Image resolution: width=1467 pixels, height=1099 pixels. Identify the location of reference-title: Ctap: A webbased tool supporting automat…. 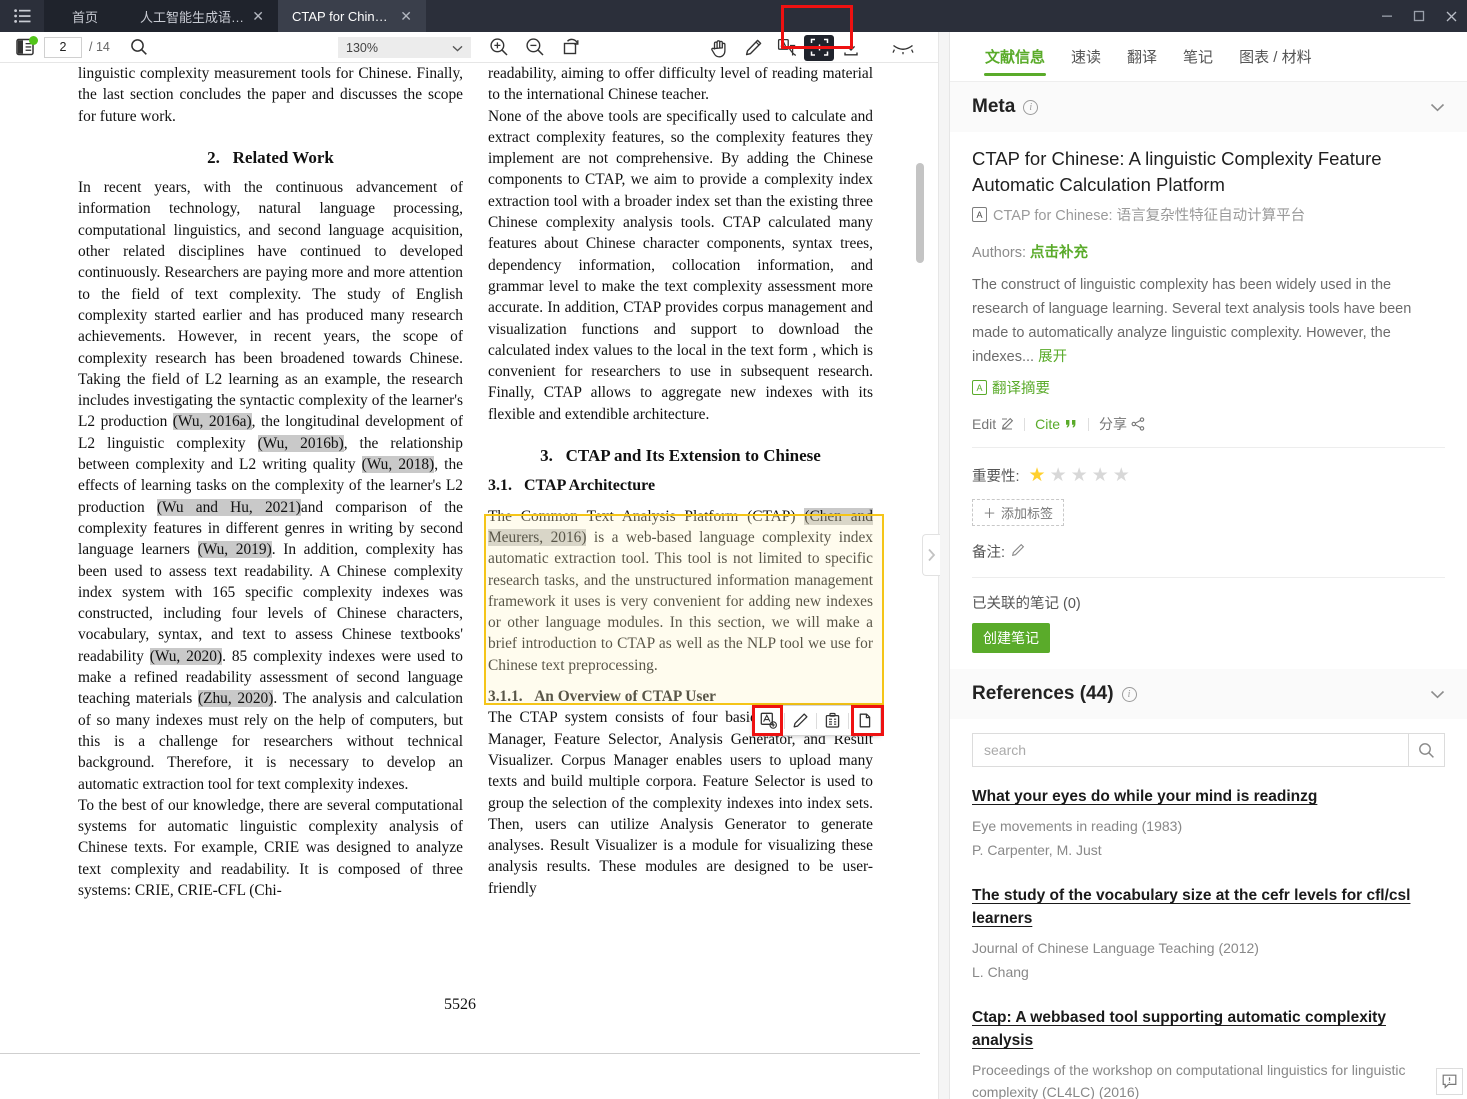
(1208, 1029).